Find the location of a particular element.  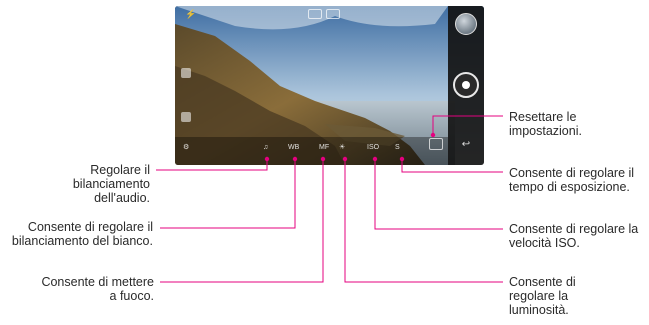

focus-label: Consente di mettere a fuoco. is located at coordinates (97, 289).